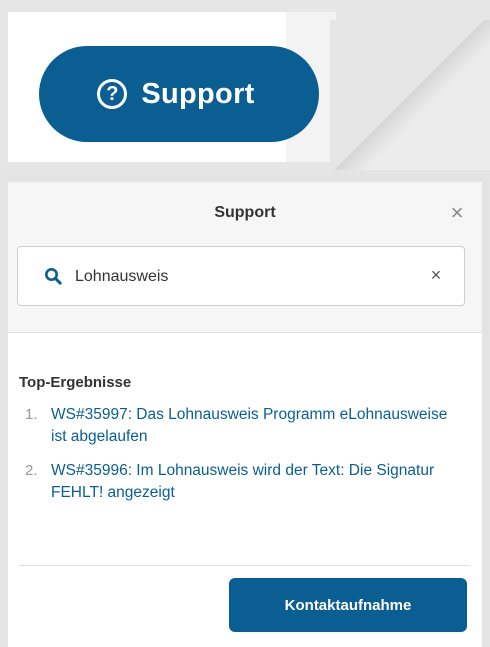 This screenshot has width=490, height=647. Describe the element at coordinates (245, 212) in the screenshot. I see `panel-title: Support` at that location.